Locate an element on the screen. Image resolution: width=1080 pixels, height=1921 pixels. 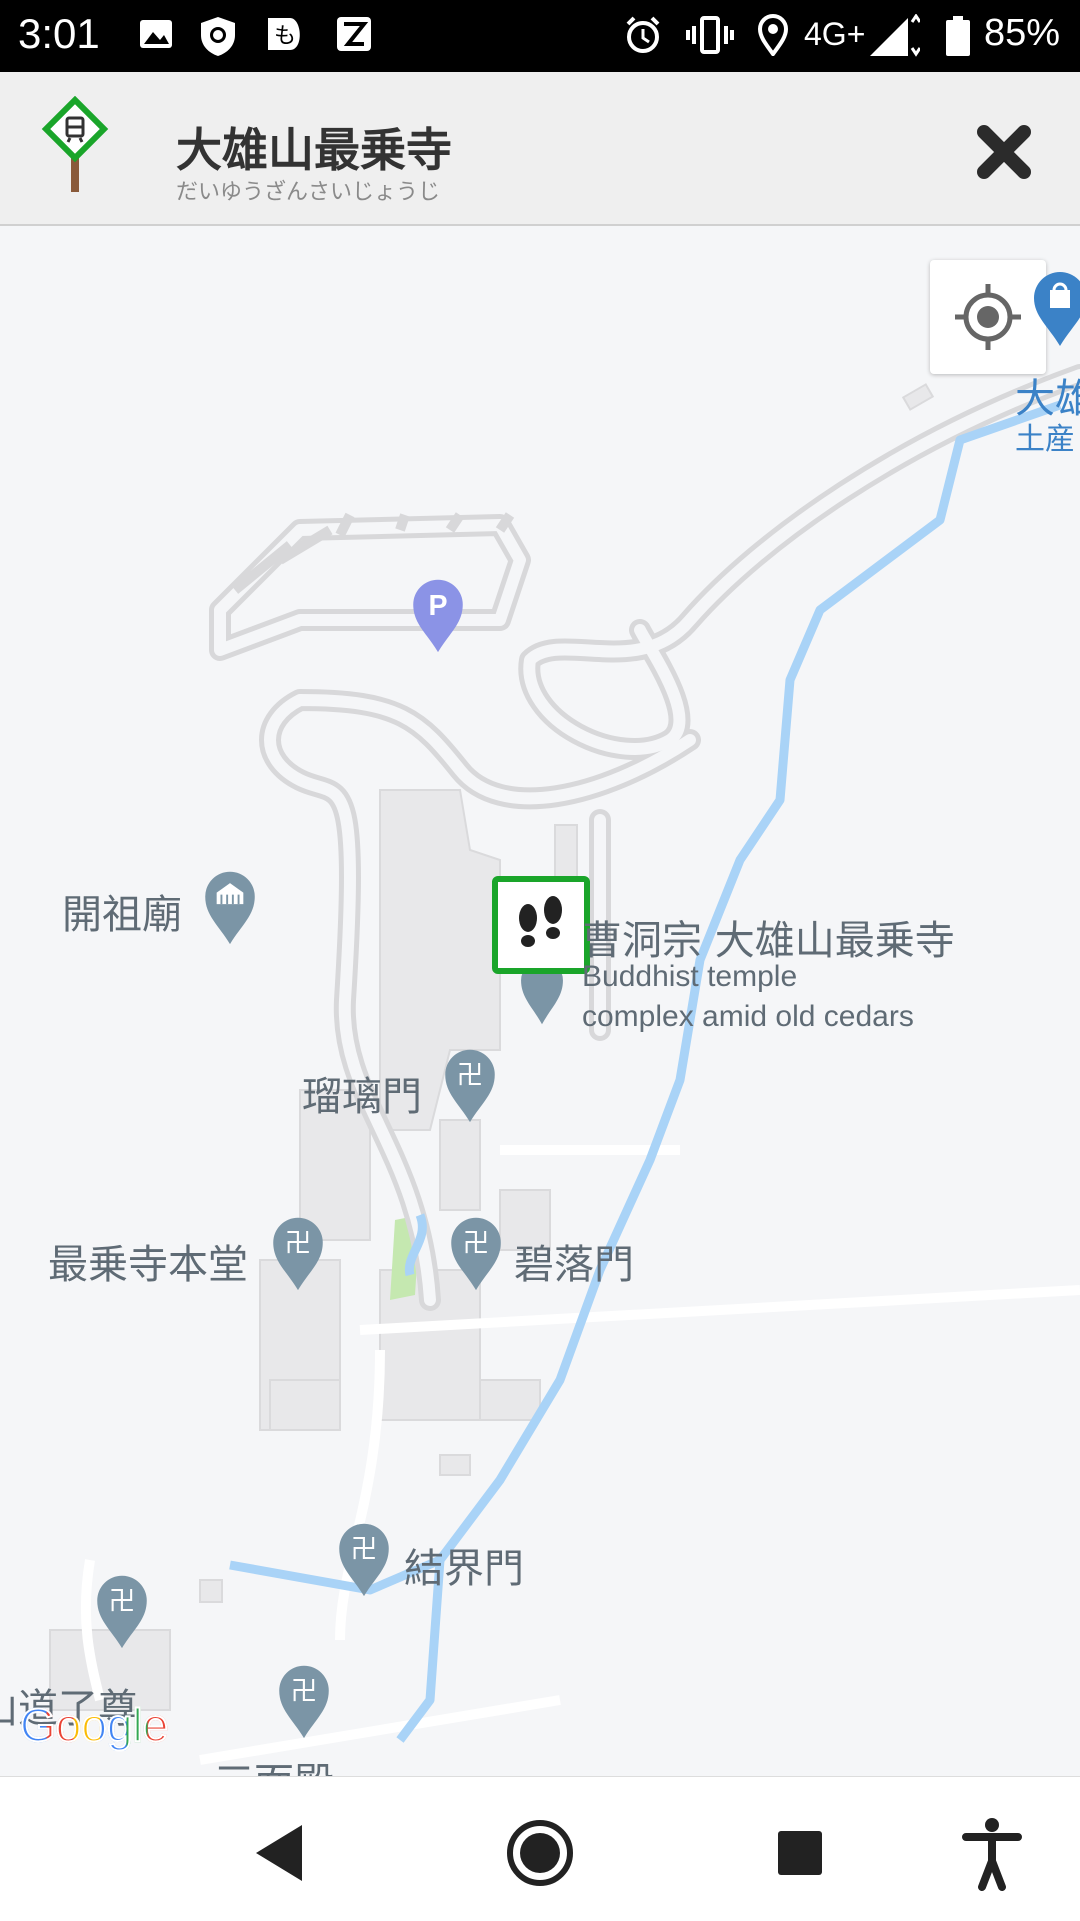
google-logo: Google is located at coordinates (94, 1725).